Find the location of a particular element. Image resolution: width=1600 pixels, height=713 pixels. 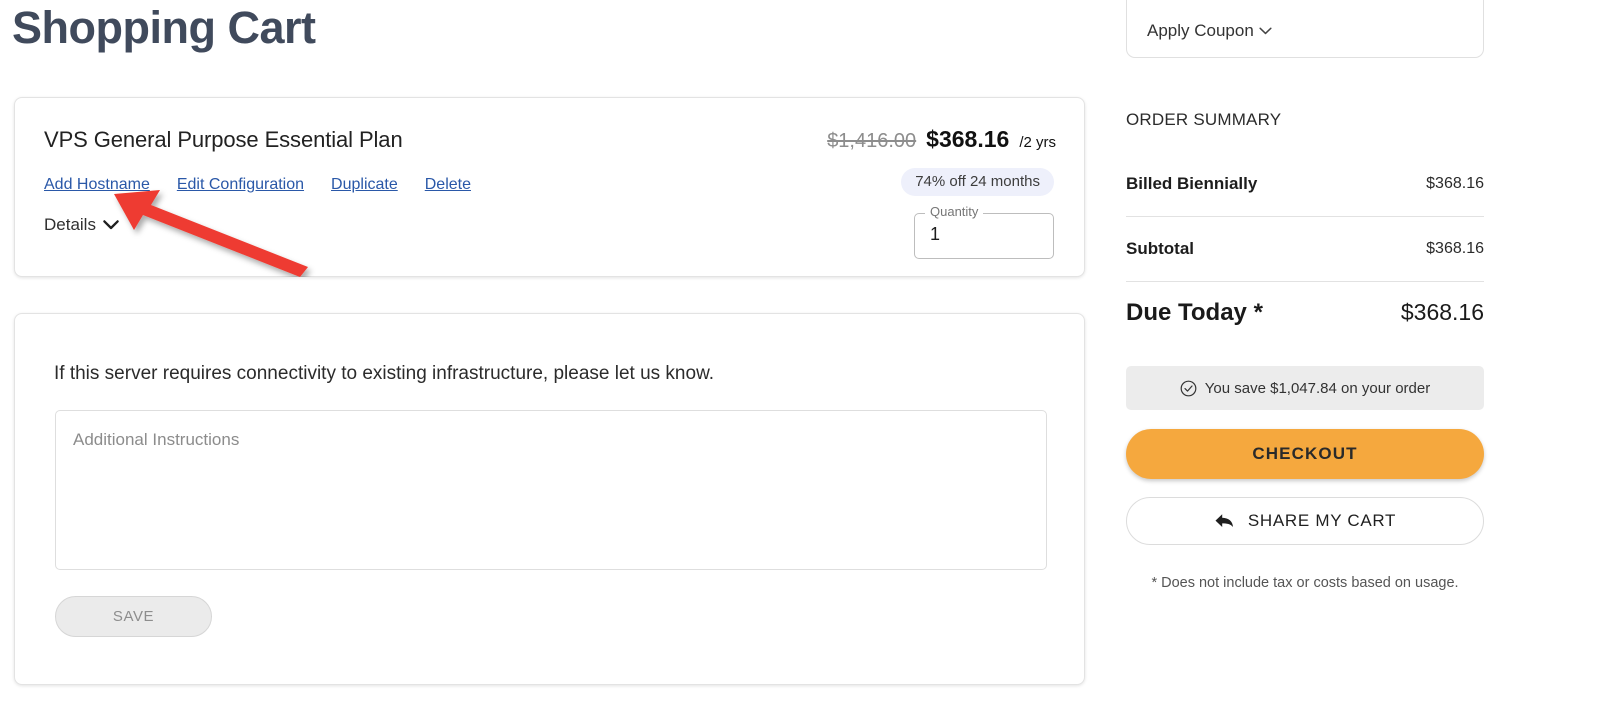

discount-badge: 74% off 24 months is located at coordinates (977, 182).